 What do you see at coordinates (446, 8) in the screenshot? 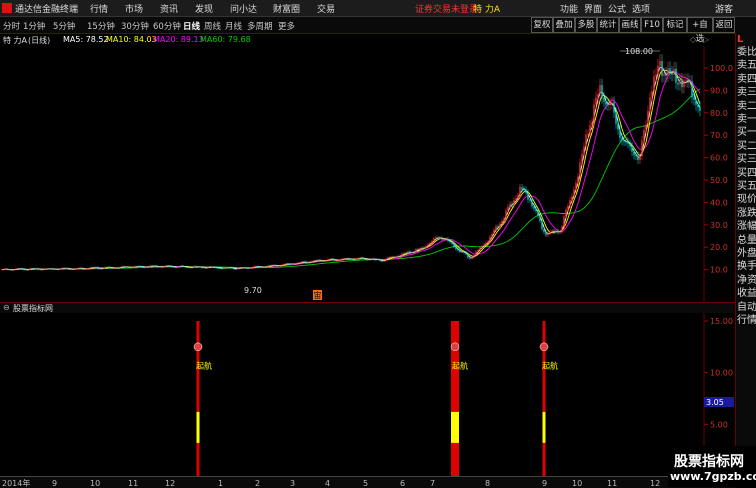
I see `login-status: 证券交易未登录` at bounding box center [446, 8].